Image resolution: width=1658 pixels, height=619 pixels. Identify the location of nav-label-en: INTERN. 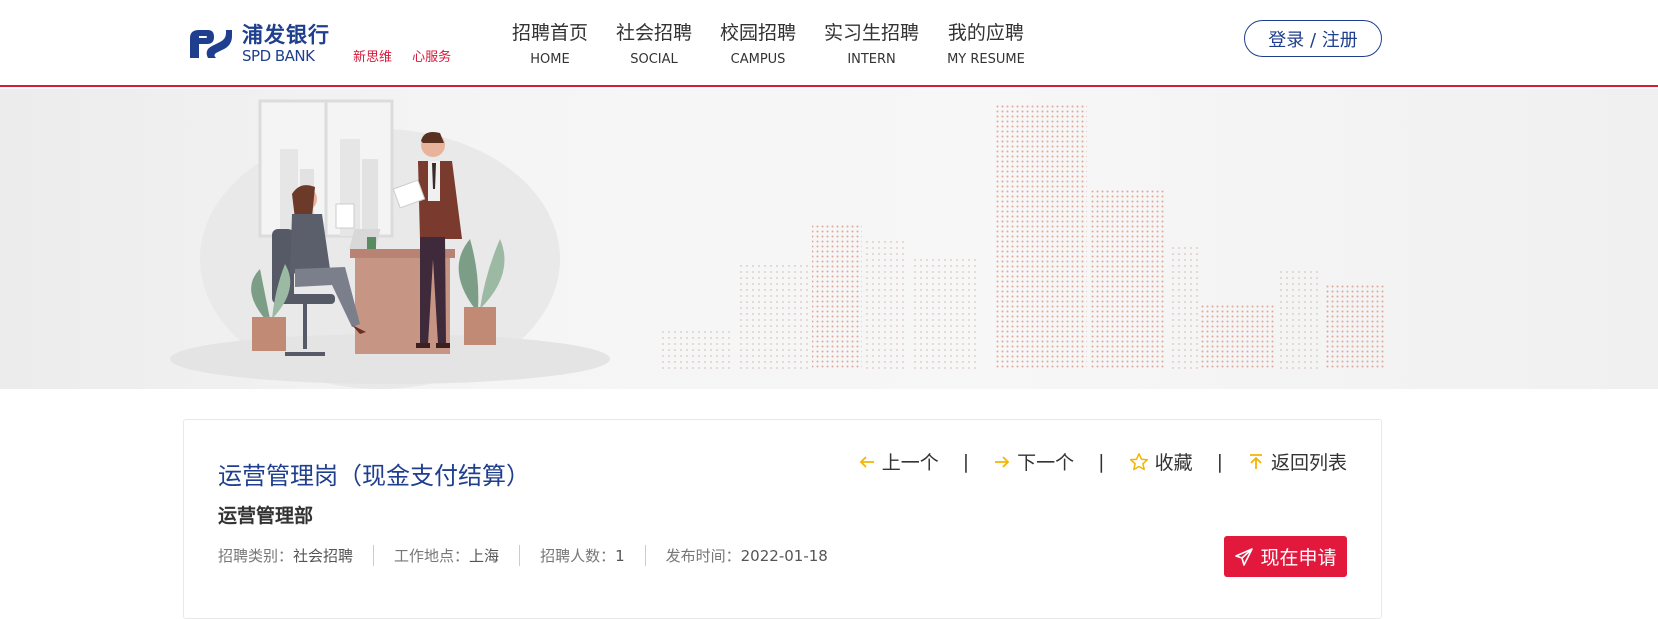
(871, 59).